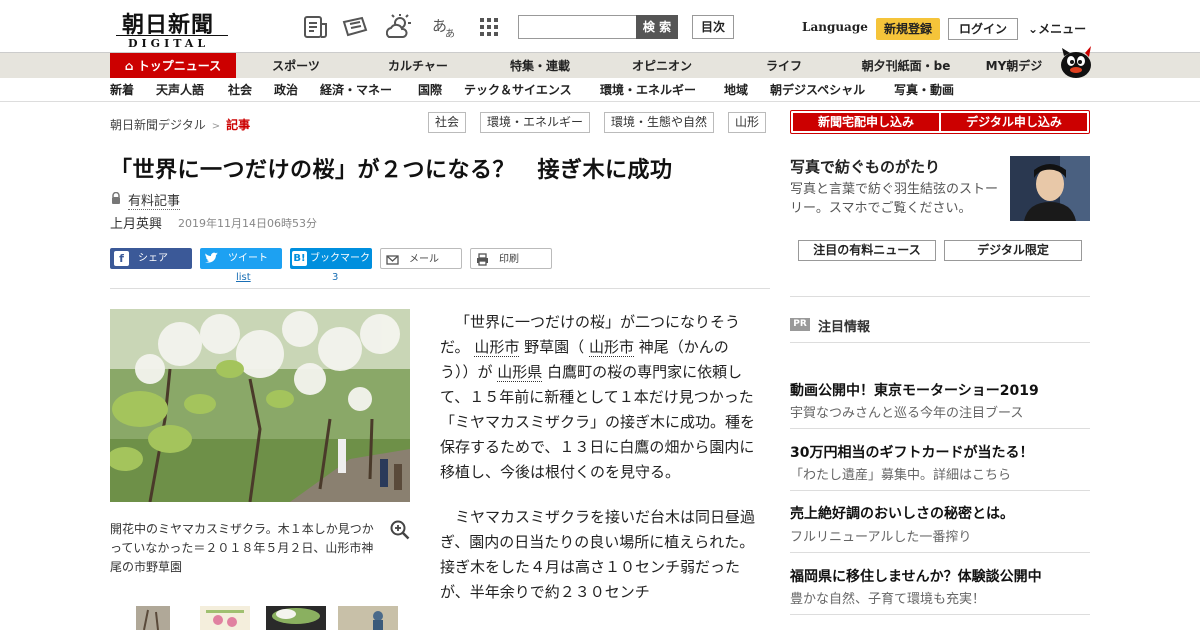  I want to click on nav-region: 地域, so click(736, 90).